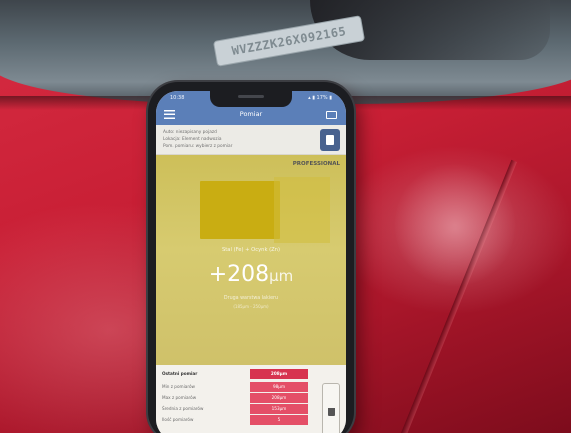  I want to click on layer-color-swatch, so click(240, 210).